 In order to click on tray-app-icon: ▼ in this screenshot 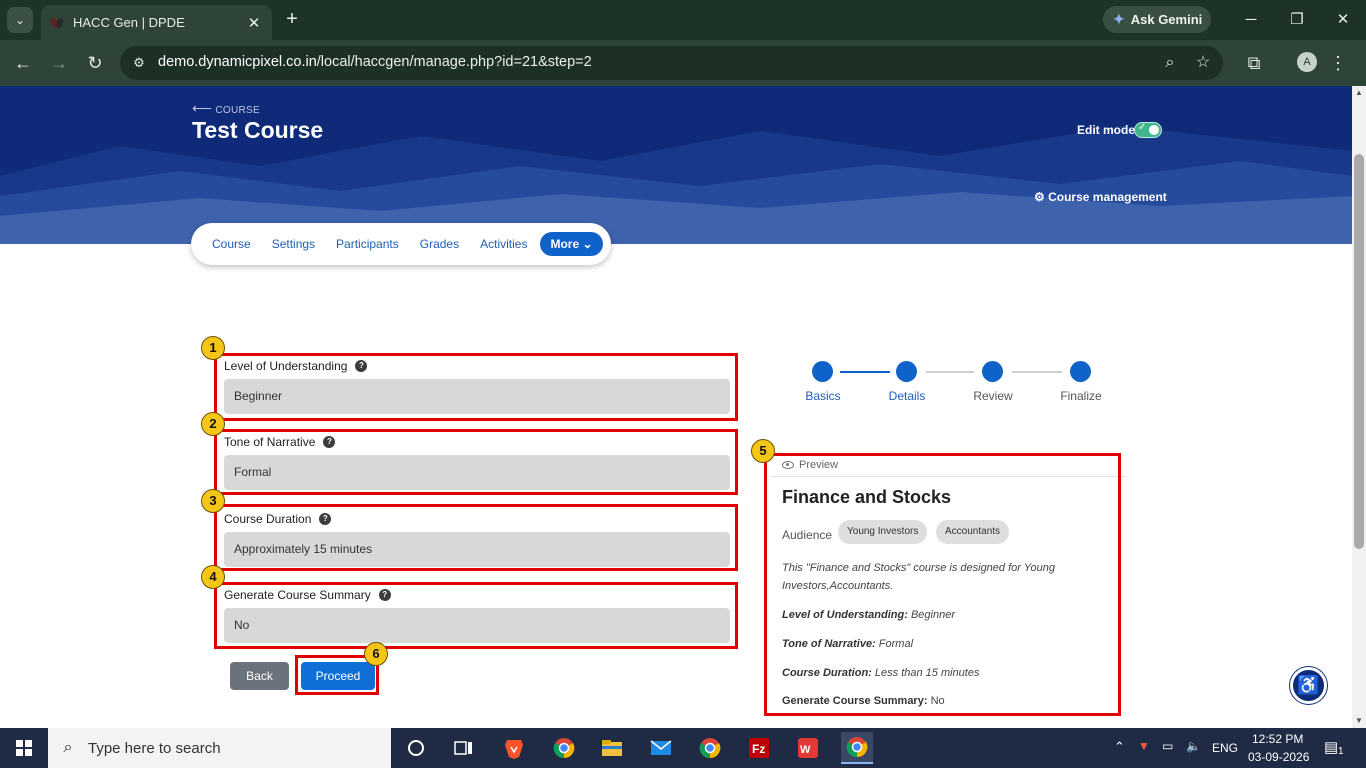, I will do `click(1144, 746)`.